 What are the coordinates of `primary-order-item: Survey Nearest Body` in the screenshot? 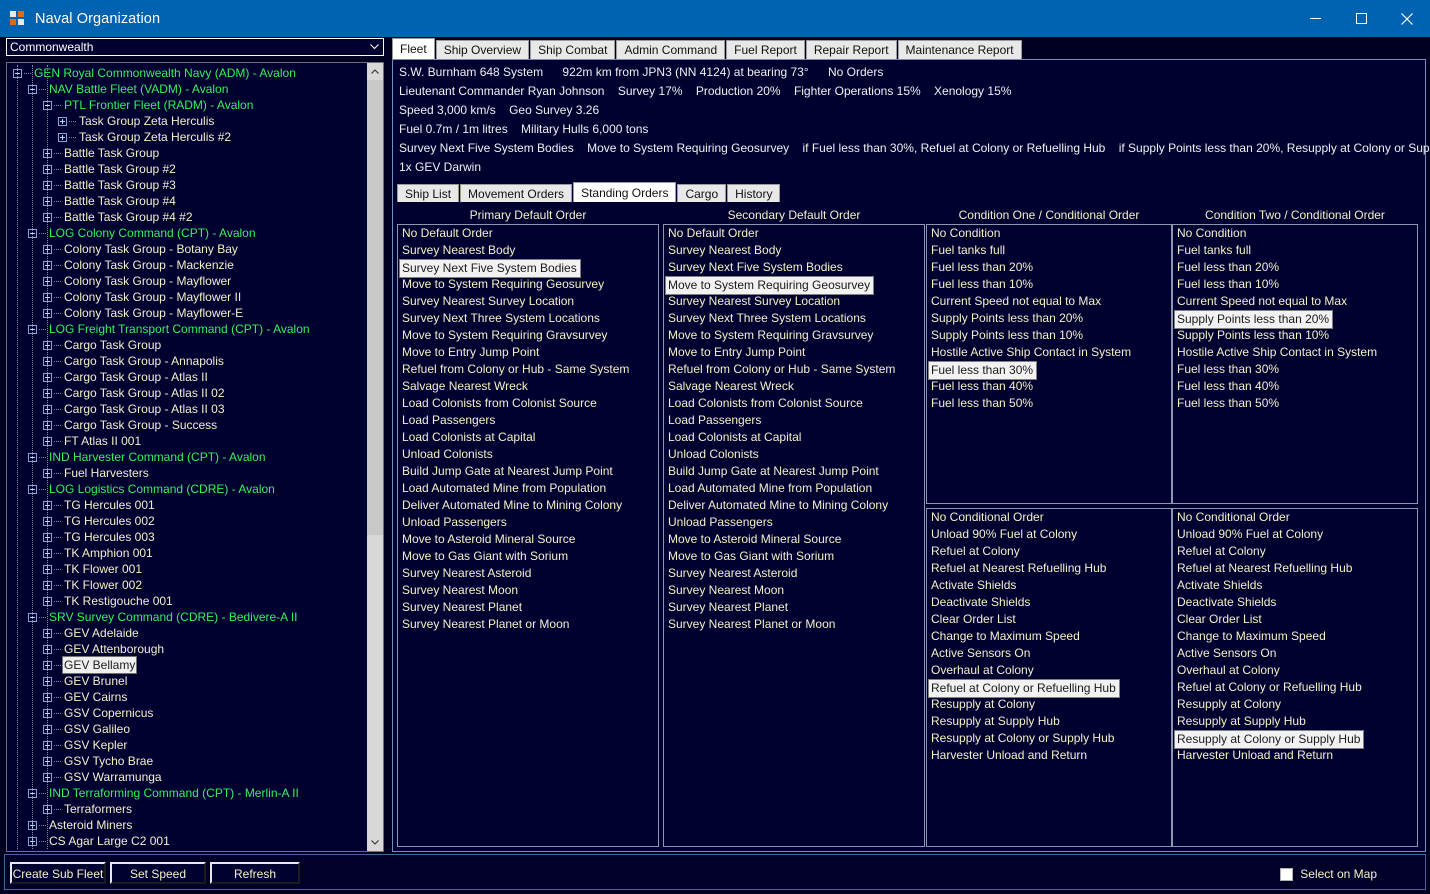 It's located at (528, 250).